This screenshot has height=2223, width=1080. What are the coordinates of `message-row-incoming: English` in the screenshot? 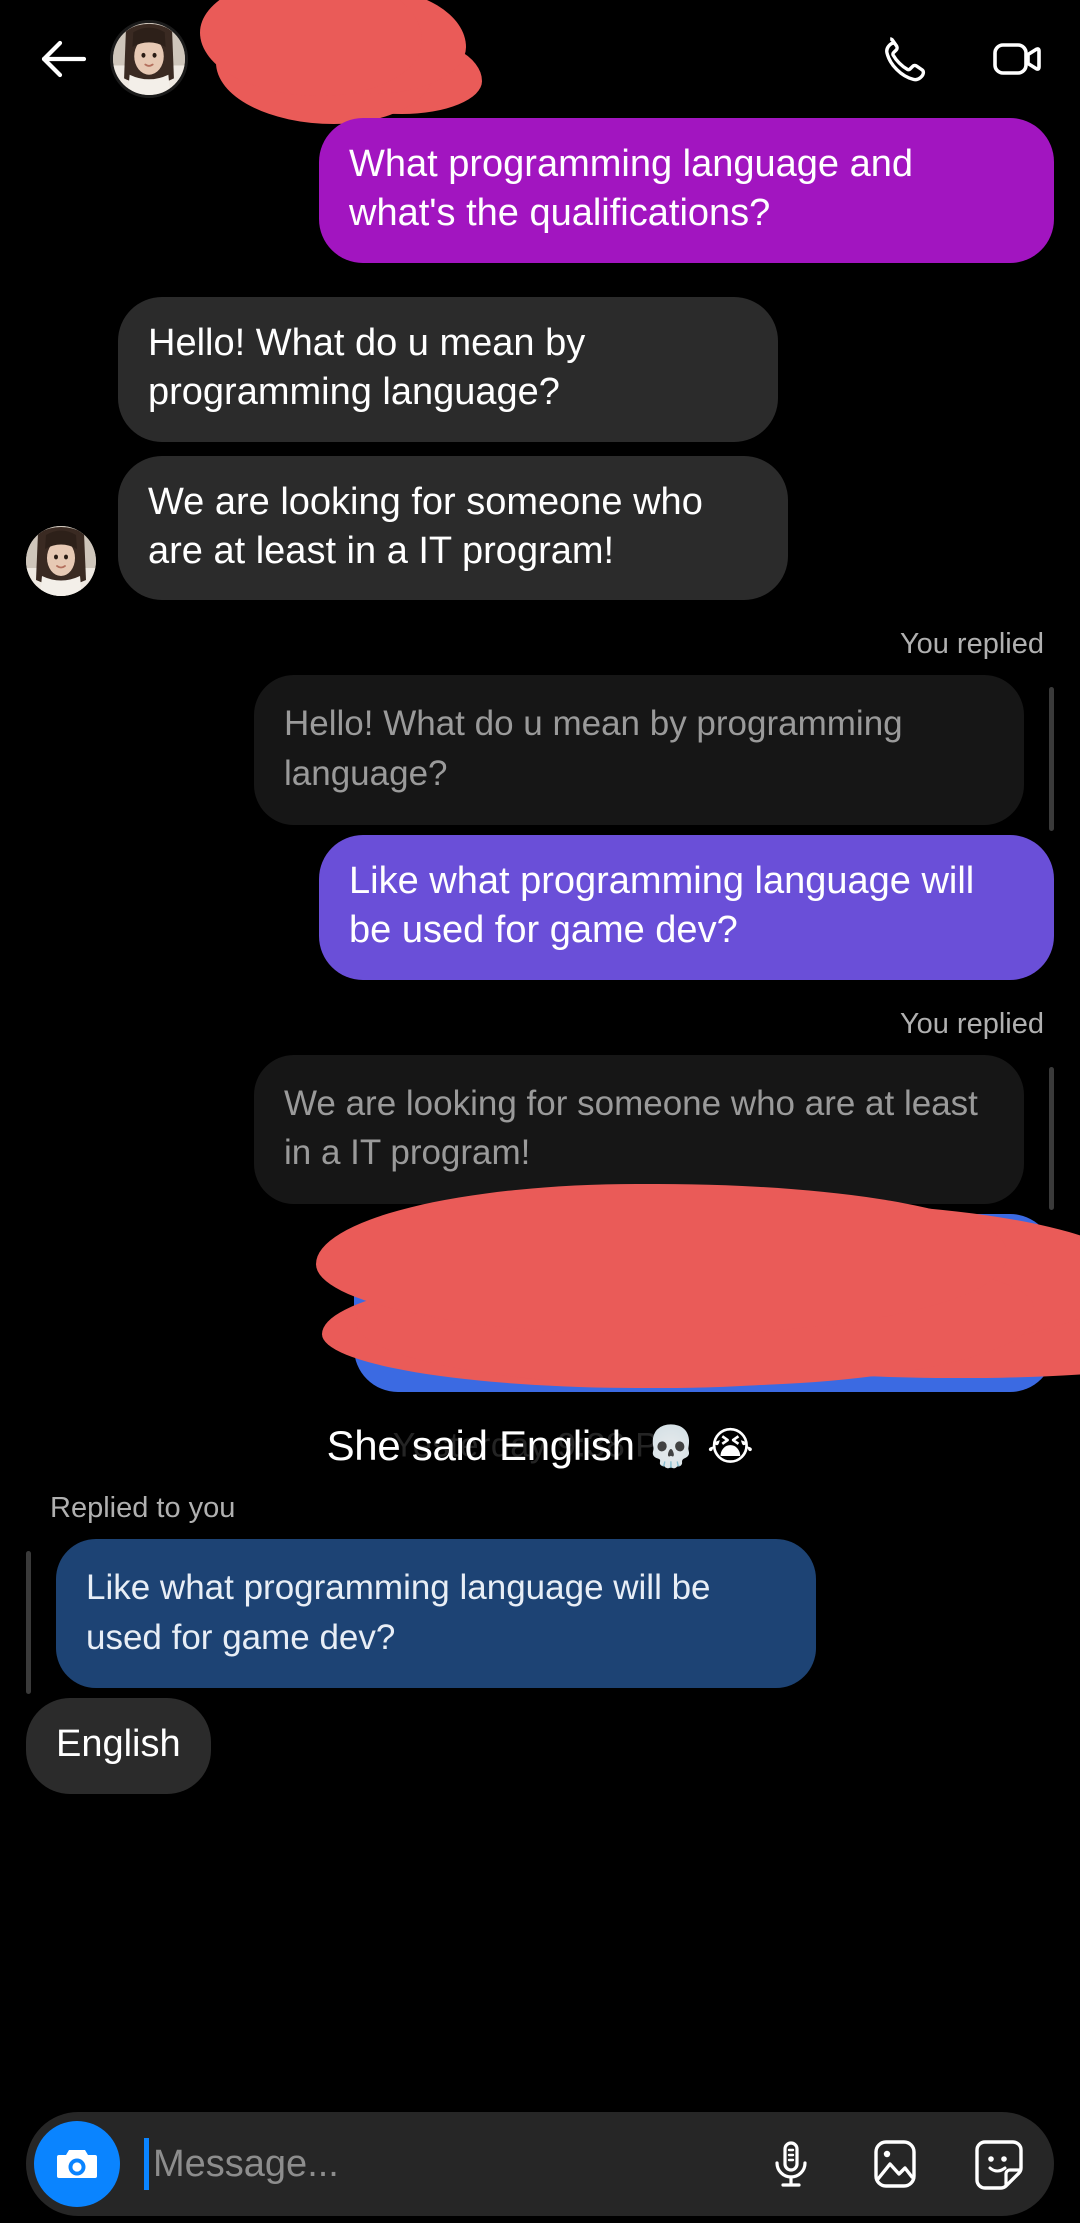 It's located at (540, 1746).